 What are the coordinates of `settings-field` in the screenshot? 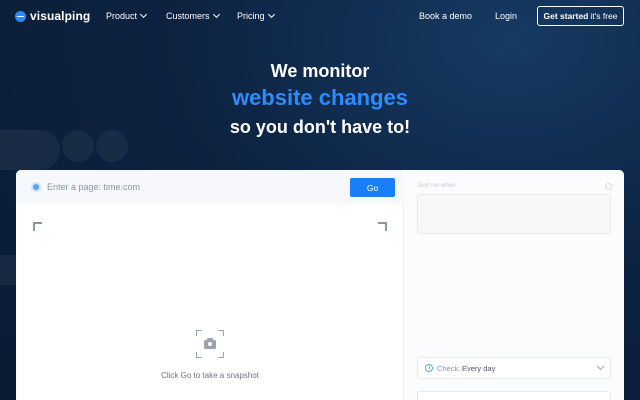 It's located at (514, 395).